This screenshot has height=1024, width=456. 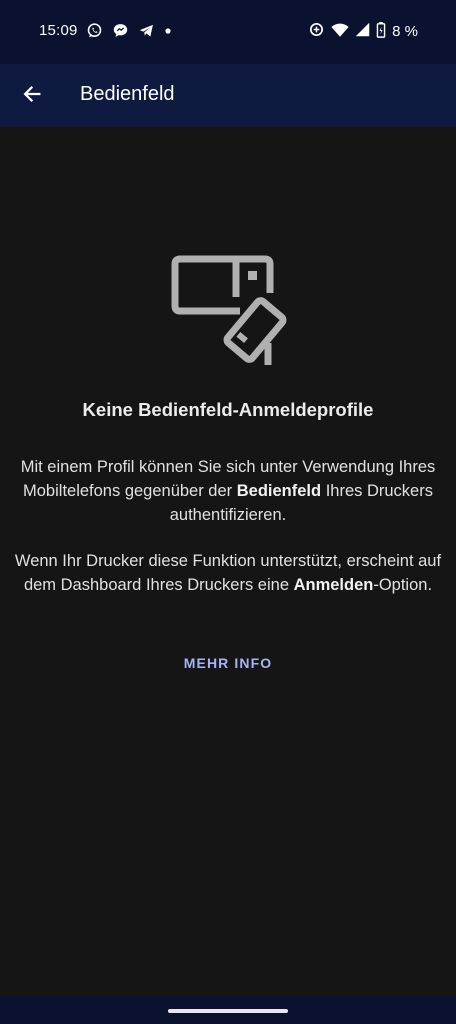 What do you see at coordinates (228, 409) in the screenshot?
I see `empty-state-headline: Keine Bedienfeld-Anmeldeprofile` at bounding box center [228, 409].